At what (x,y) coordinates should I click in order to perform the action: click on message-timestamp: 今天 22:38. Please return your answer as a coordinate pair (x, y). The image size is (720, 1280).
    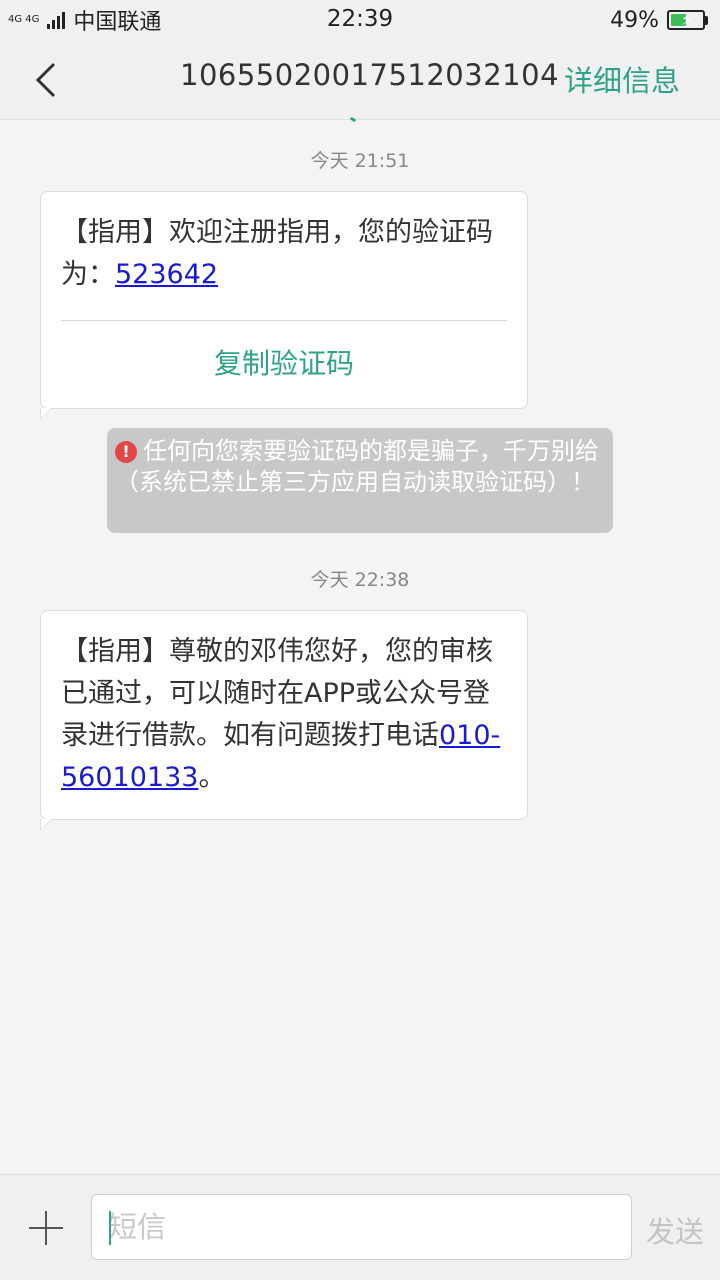
    Looking at the image, I should click on (360, 580).